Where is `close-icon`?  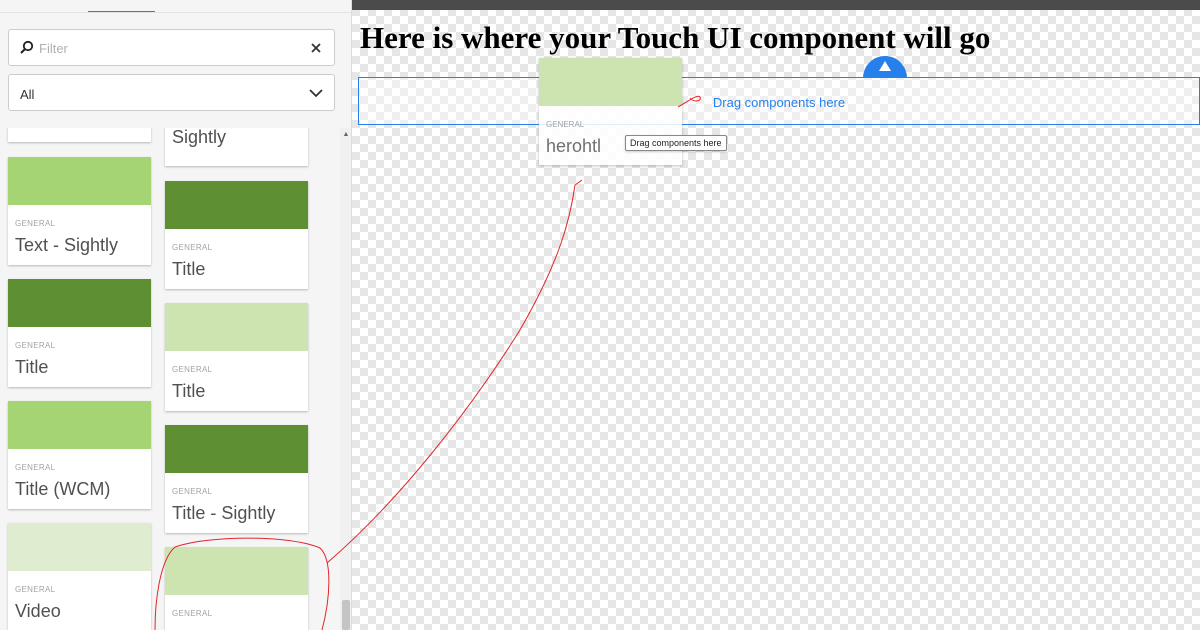
close-icon is located at coordinates (316, 48).